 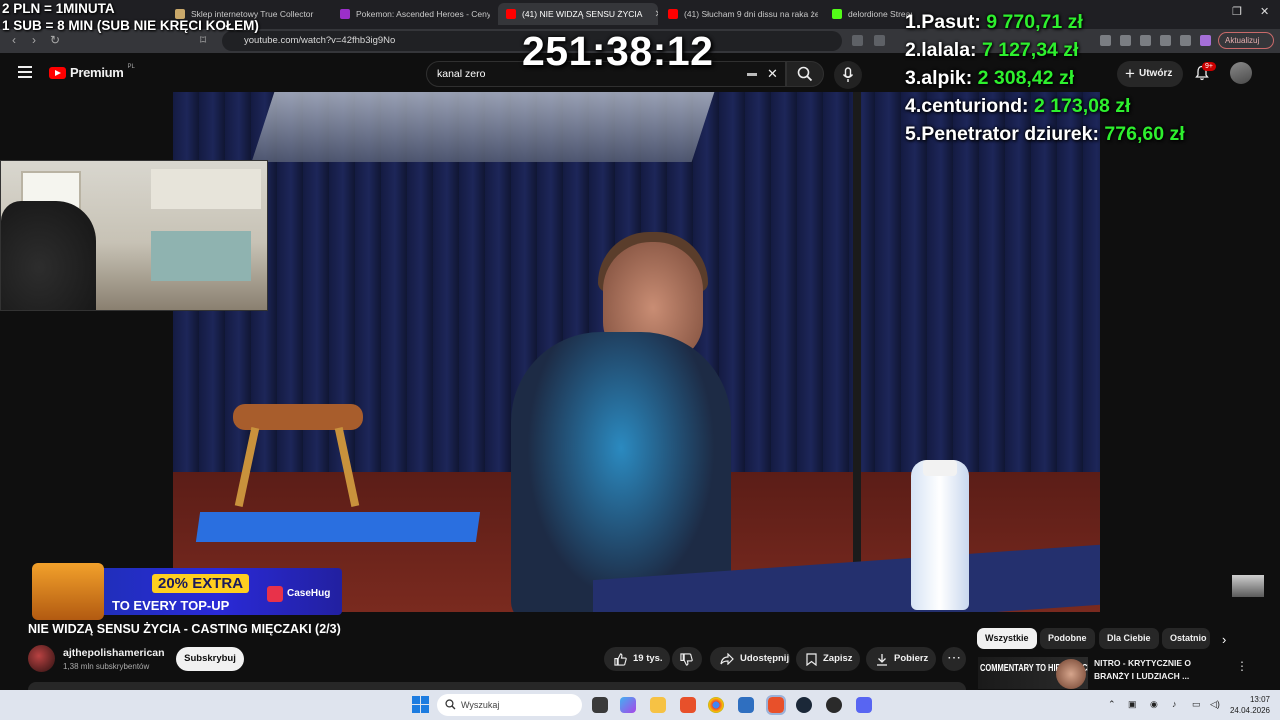 What do you see at coordinates (134, 235) in the screenshot?
I see `webcam-overlay` at bounding box center [134, 235].